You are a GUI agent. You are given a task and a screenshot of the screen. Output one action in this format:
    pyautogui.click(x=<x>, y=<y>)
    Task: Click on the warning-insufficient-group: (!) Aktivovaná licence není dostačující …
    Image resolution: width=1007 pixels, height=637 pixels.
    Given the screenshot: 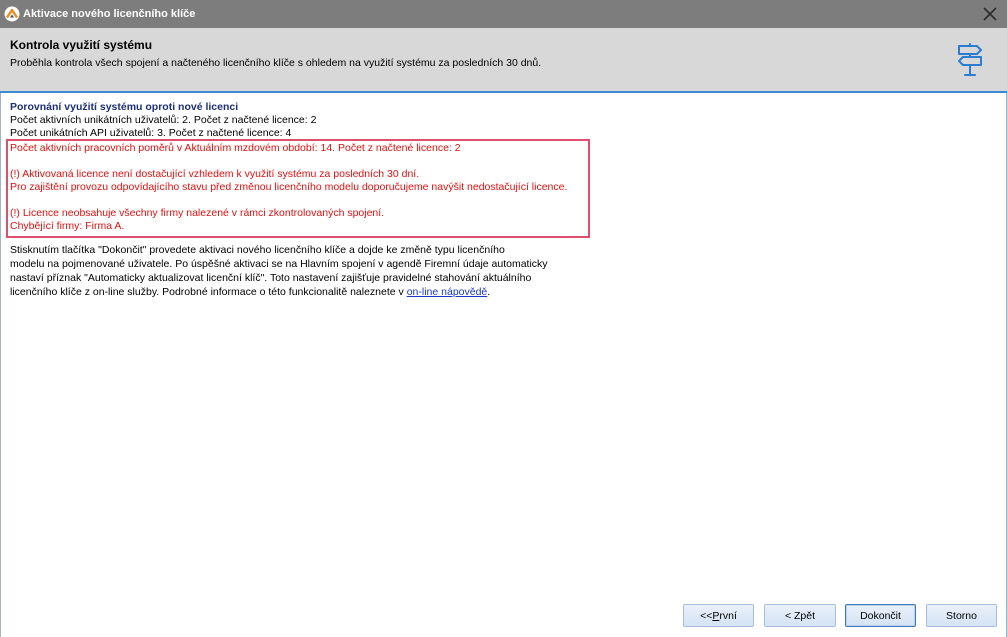 What is the action you would take?
    pyautogui.click(x=299, y=181)
    